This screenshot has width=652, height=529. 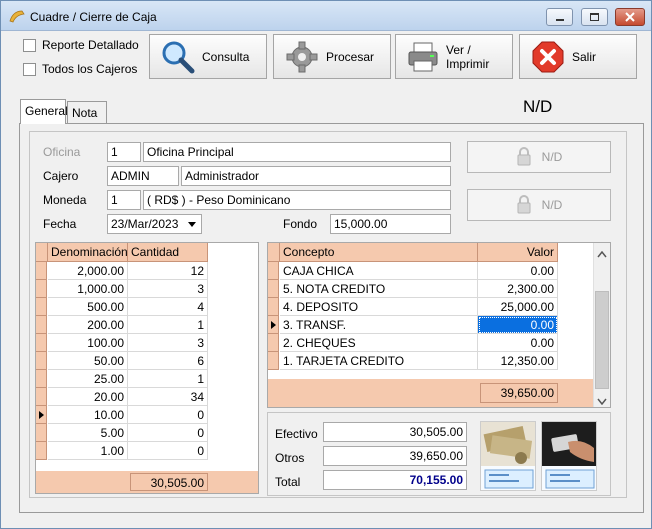 What do you see at coordinates (423, 57) in the screenshot?
I see `printer-icon` at bounding box center [423, 57].